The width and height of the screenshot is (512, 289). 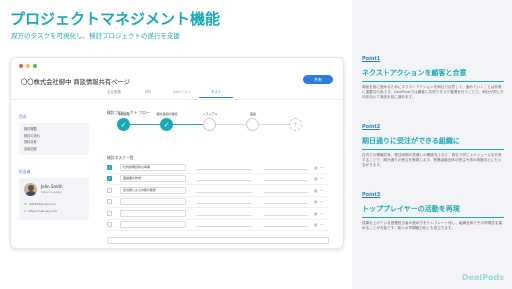 What do you see at coordinates (25, 211) in the screenshot?
I see `link-icon: ⌂` at bounding box center [25, 211].